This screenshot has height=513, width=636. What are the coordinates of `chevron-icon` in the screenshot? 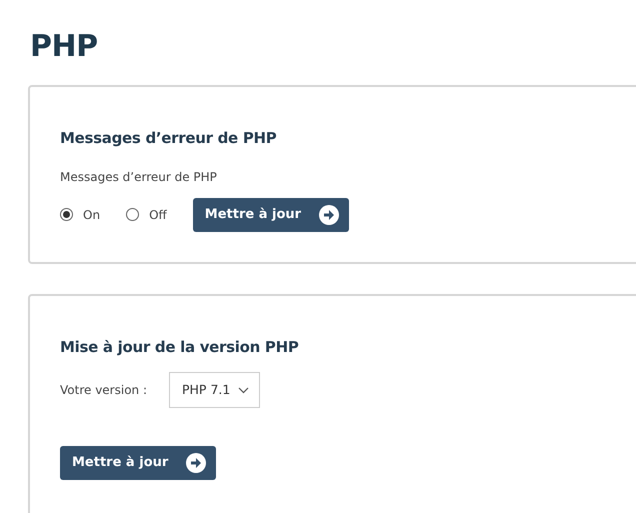 It's located at (244, 390).